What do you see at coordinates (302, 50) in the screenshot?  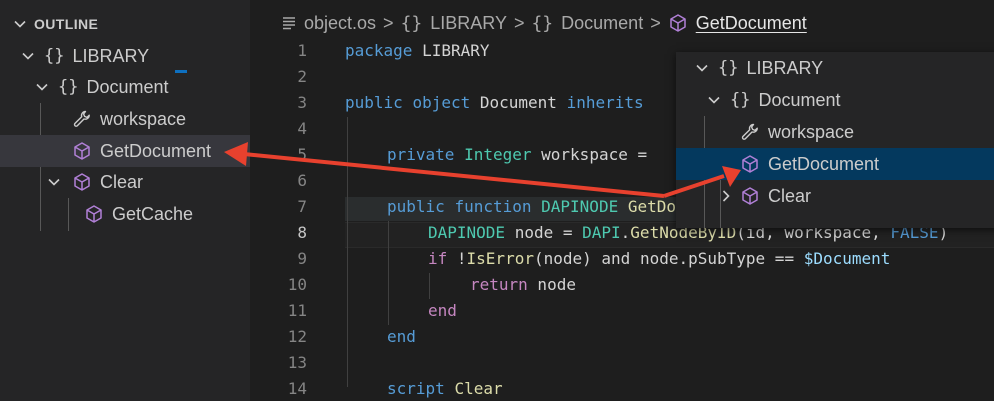 I see `line-number: 1` at bounding box center [302, 50].